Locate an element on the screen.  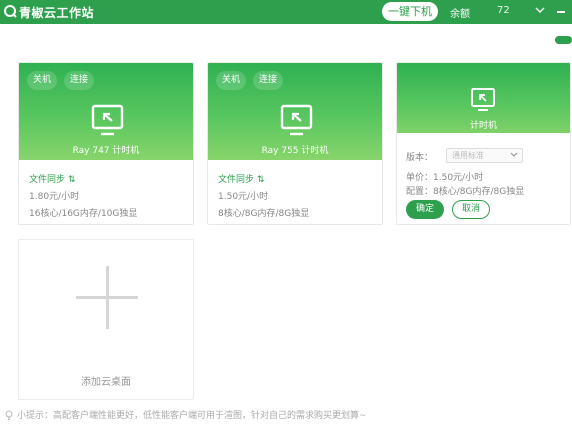
version-value: 通用标准 is located at coordinates (468, 155).